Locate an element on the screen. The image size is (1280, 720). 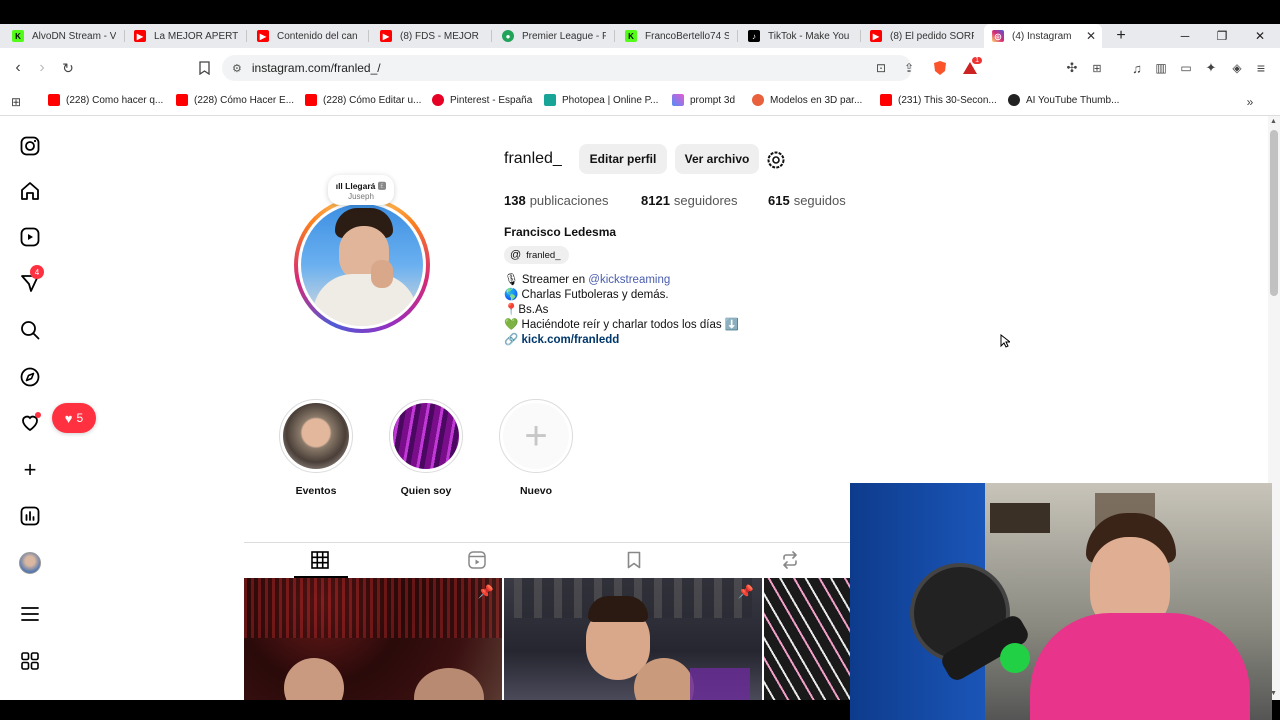
tab-instagram: ◎ (4) Instagram ✕ is located at coordinates (1043, 36).